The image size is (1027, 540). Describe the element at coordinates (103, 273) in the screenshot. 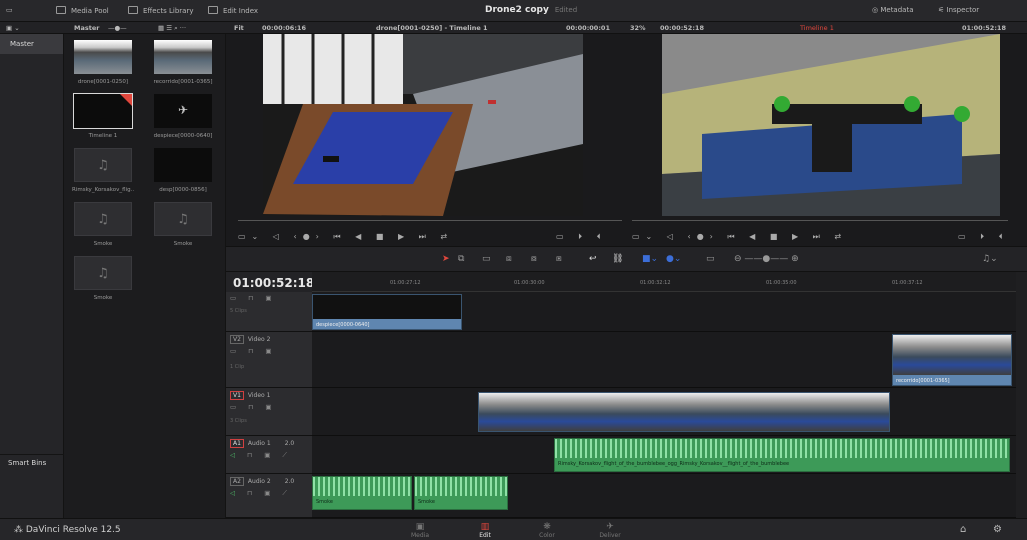

I see `audio-clip-icon` at that location.